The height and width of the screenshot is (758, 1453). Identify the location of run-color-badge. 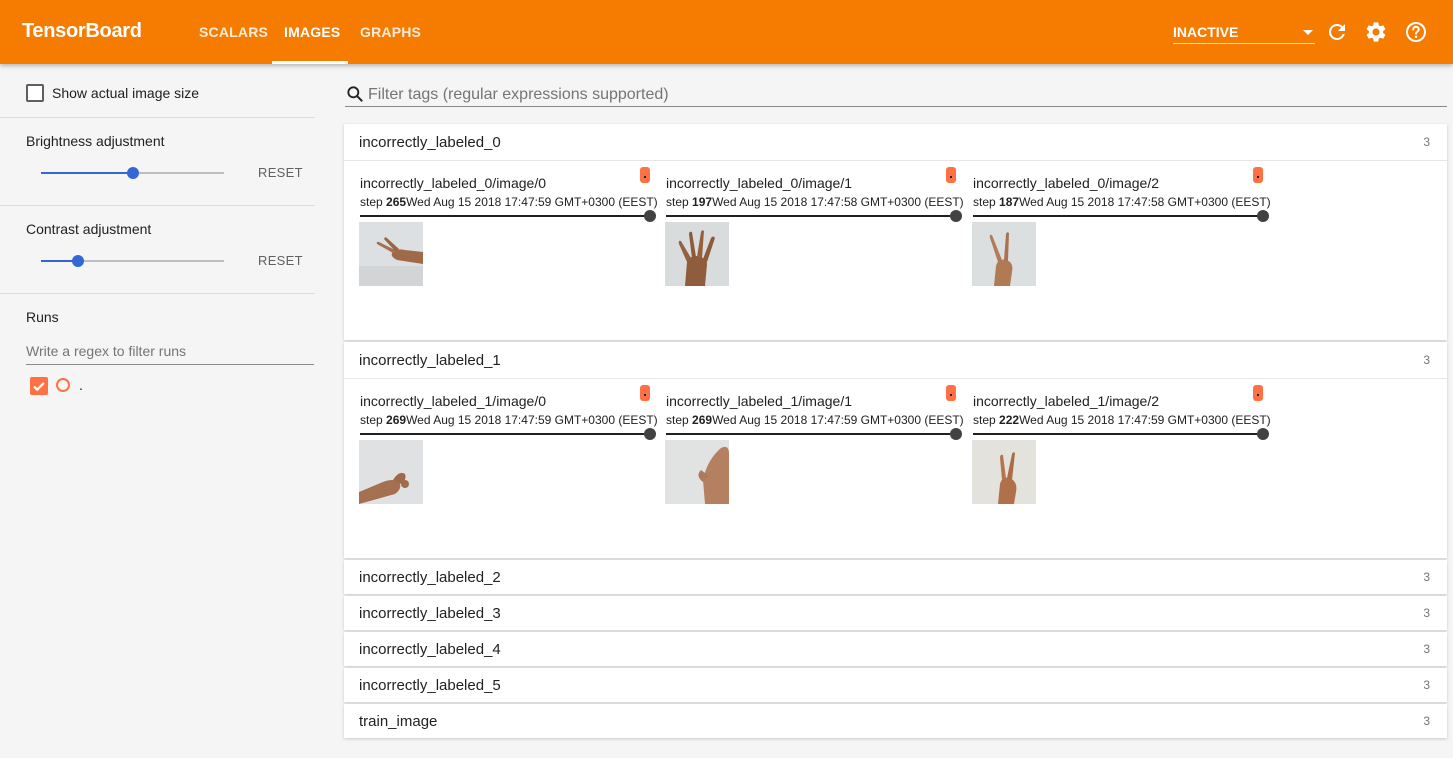
(645, 175).